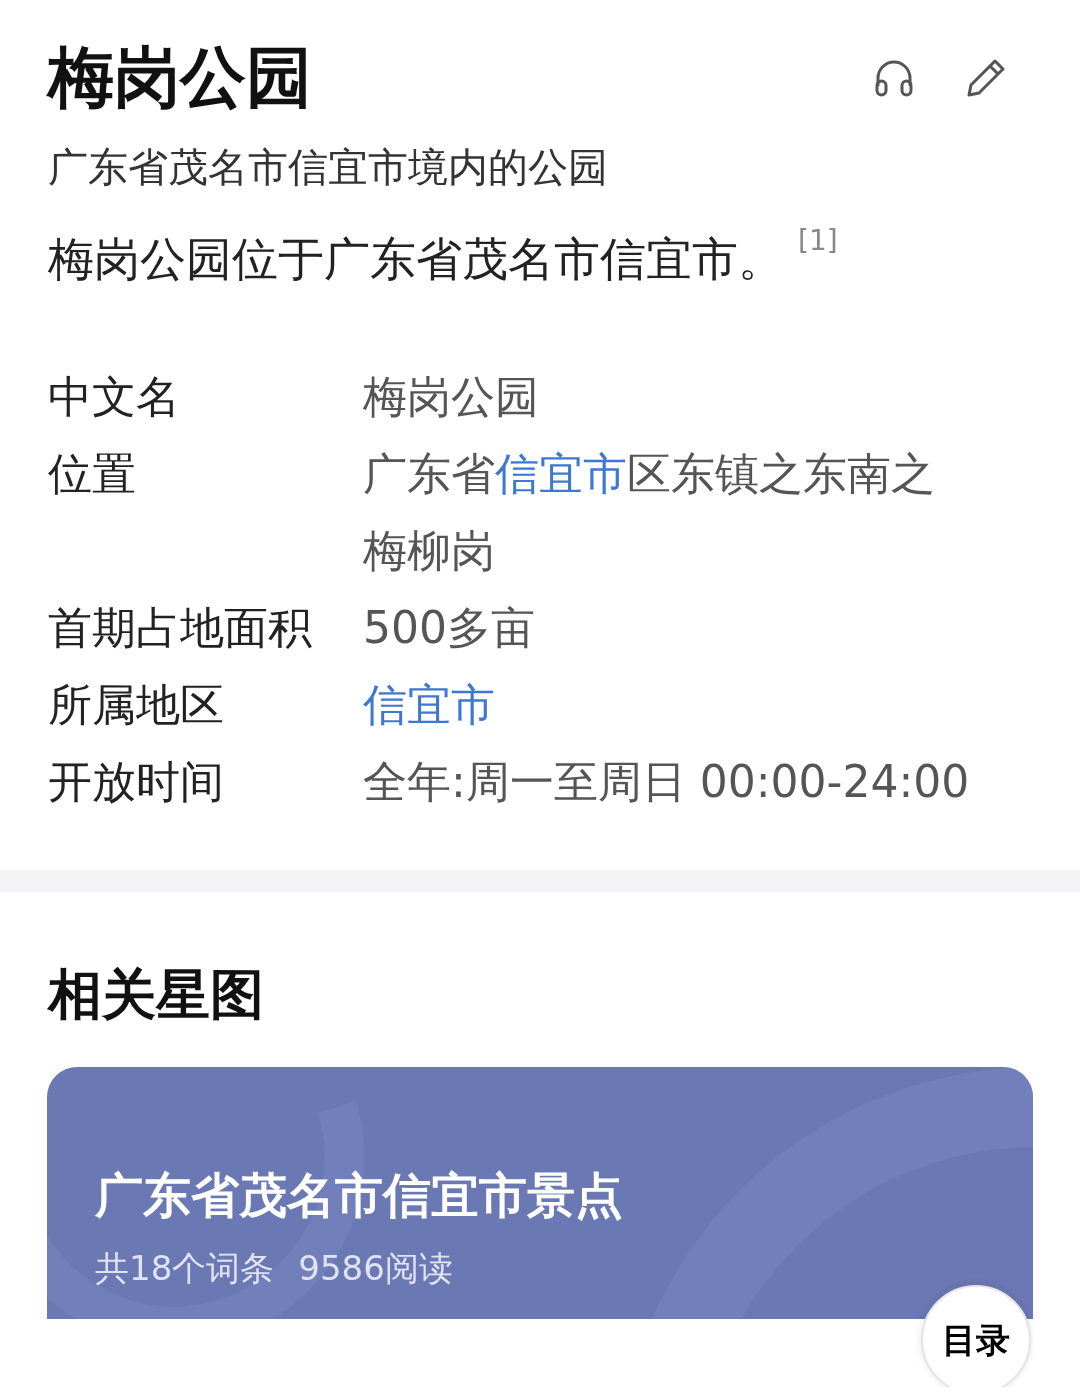 This screenshot has height=1398, width=1080. I want to click on card-title: 广东省茂名市信宜市景点, so click(359, 1196).